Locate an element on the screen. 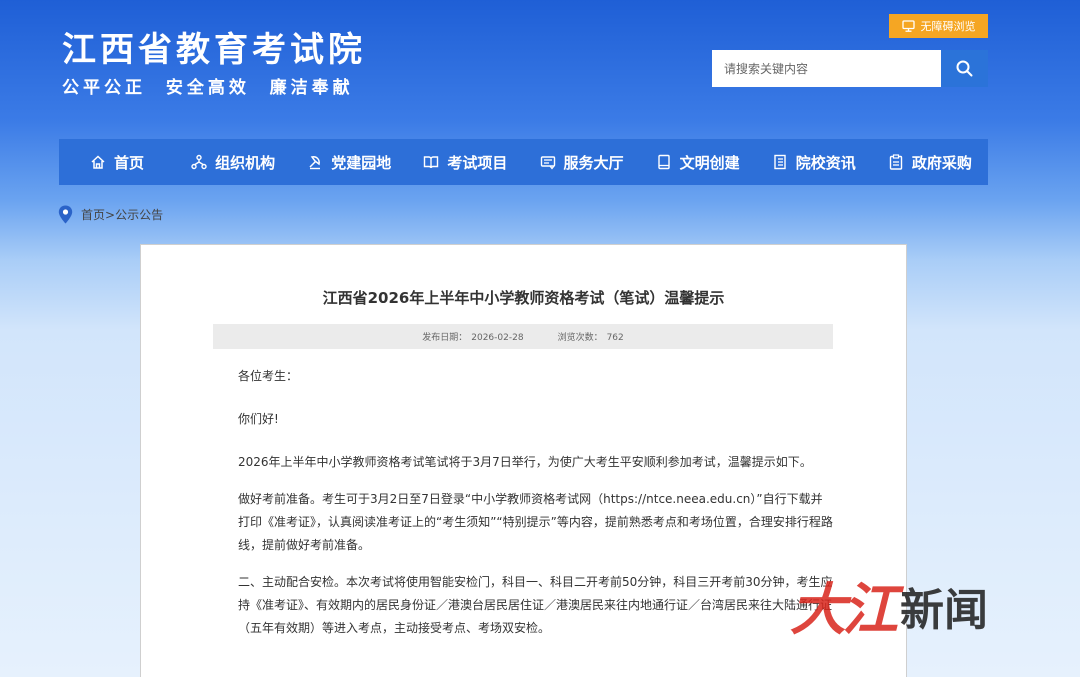  doc-icon is located at coordinates (663, 162).